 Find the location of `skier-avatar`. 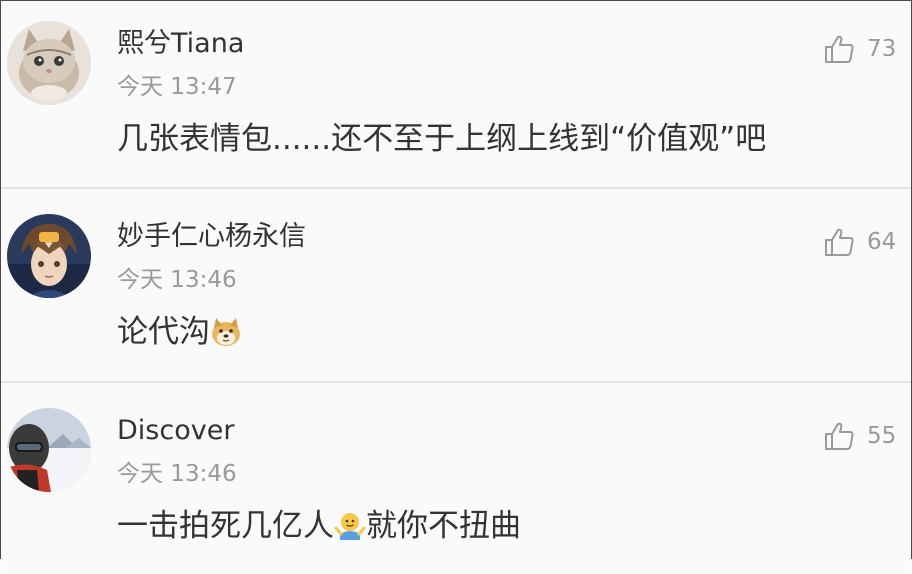

skier-avatar is located at coordinates (49, 450).